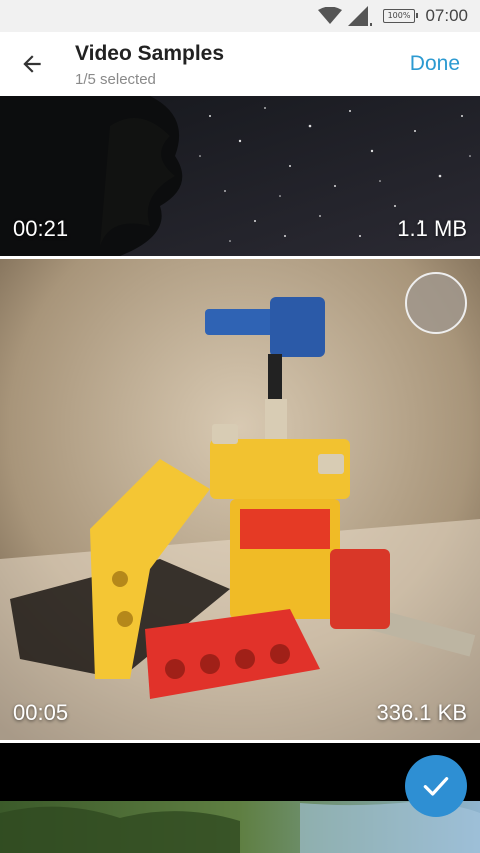 The width and height of the screenshot is (480, 853). I want to click on back-button, so click(32, 64).